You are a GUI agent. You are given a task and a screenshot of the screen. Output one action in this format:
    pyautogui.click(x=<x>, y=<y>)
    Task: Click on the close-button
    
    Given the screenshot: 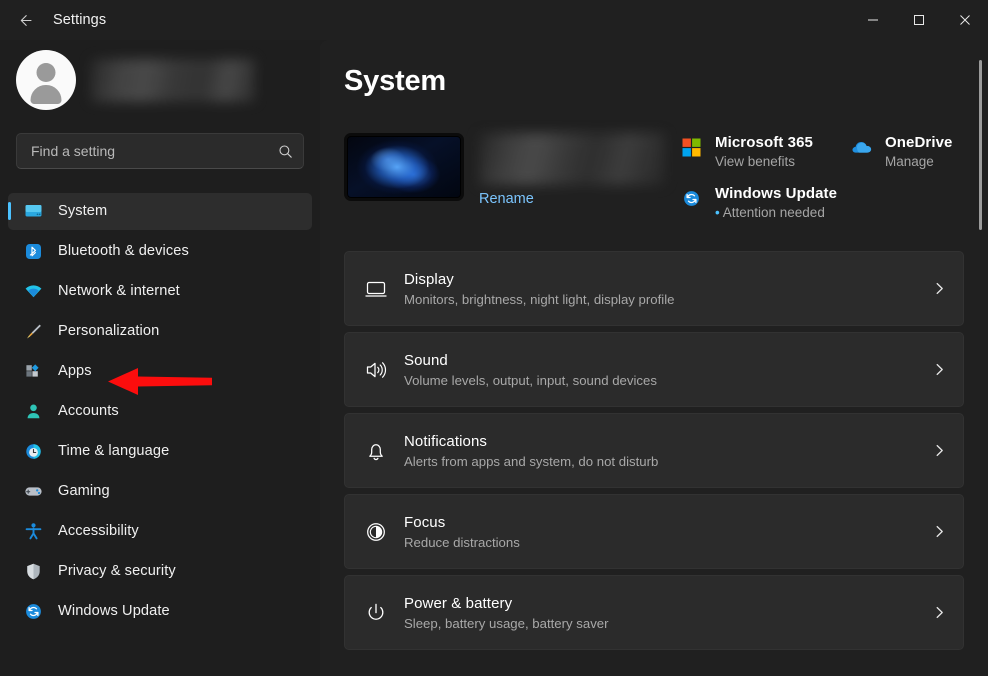 What is the action you would take?
    pyautogui.click(x=965, y=20)
    